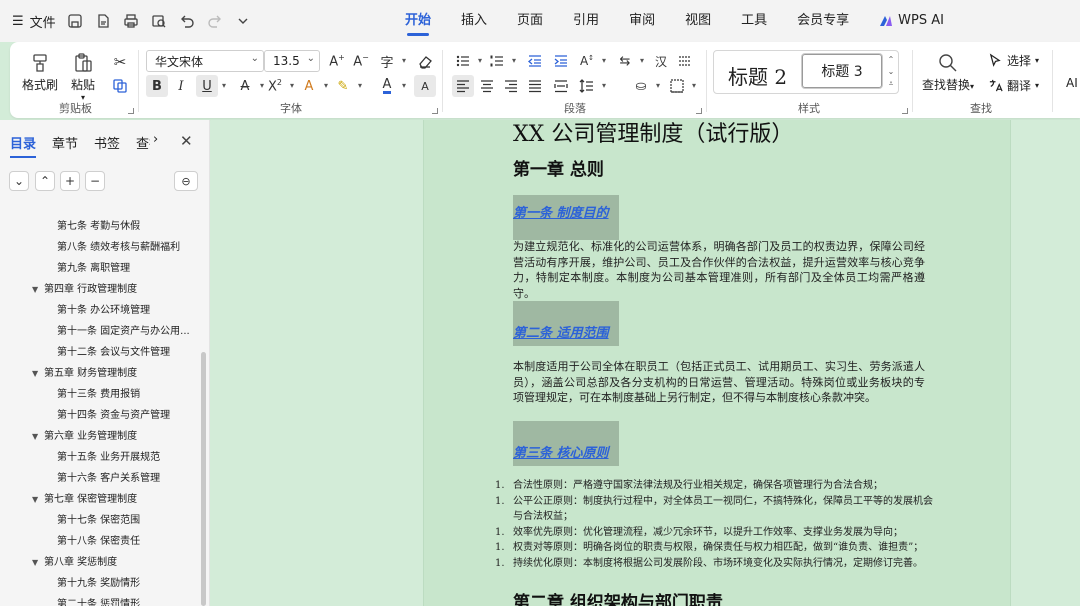 The image size is (1080, 606). What do you see at coordinates (100, 268) in the screenshot?
I see `toc-article-item: 第九条 离职管理` at bounding box center [100, 268].